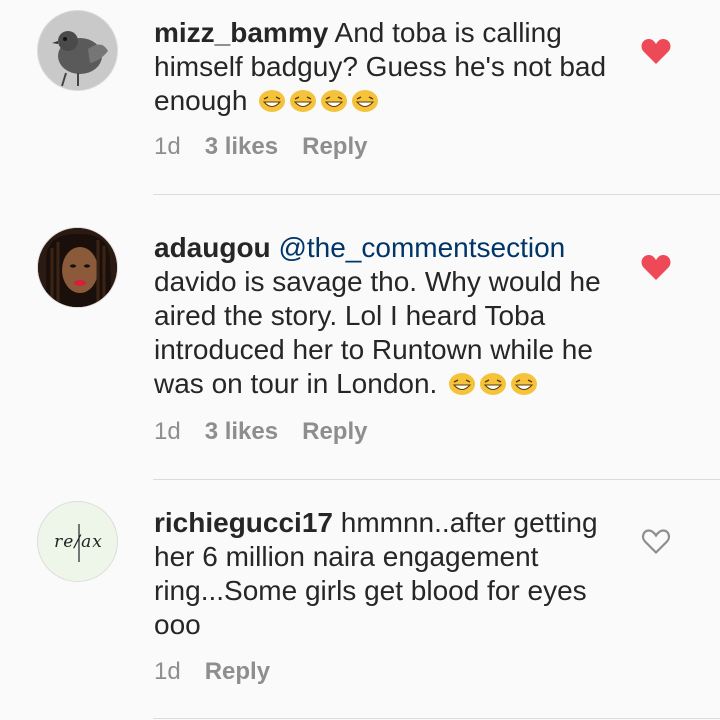  Describe the element at coordinates (421, 247) in the screenshot. I see `mention-link: @the_commentsection` at that location.